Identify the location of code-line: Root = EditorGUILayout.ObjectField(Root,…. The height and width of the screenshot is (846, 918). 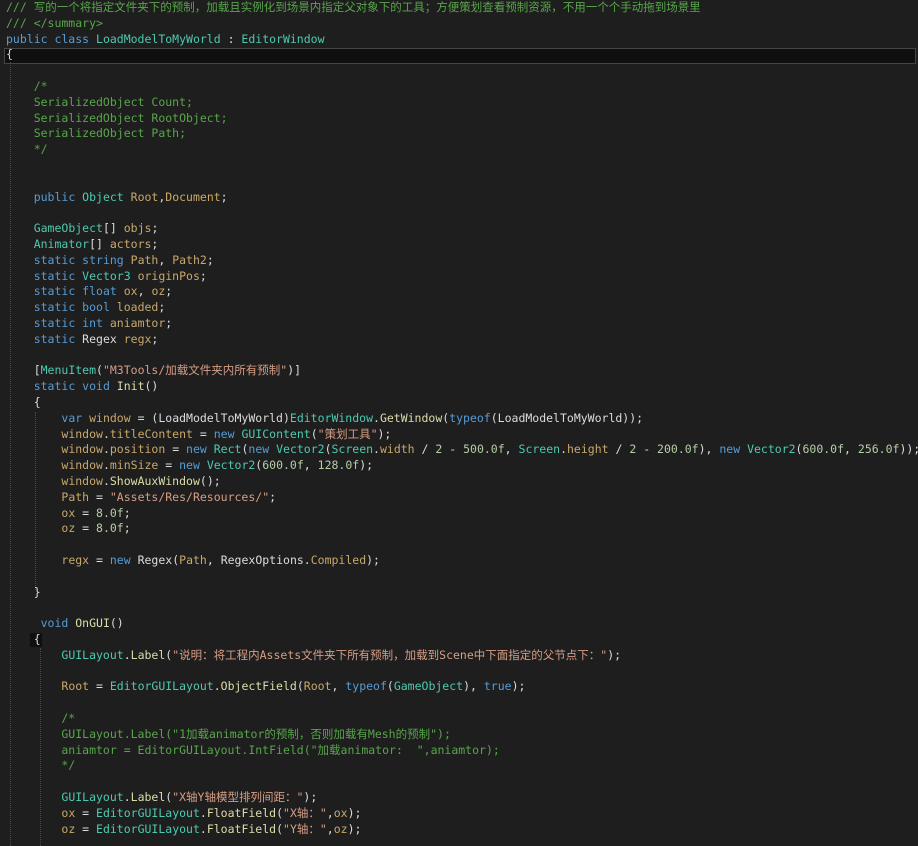
(462, 687).